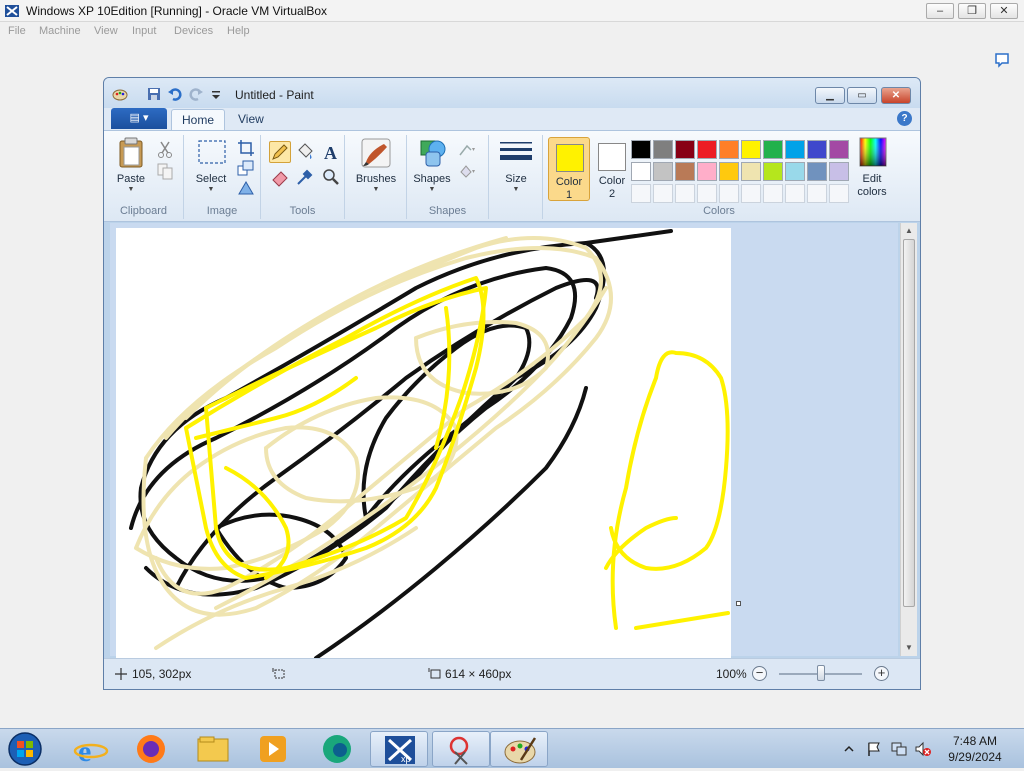 This screenshot has height=771, width=1024. What do you see at coordinates (151, 749) in the screenshot?
I see `firefox-icon` at bounding box center [151, 749].